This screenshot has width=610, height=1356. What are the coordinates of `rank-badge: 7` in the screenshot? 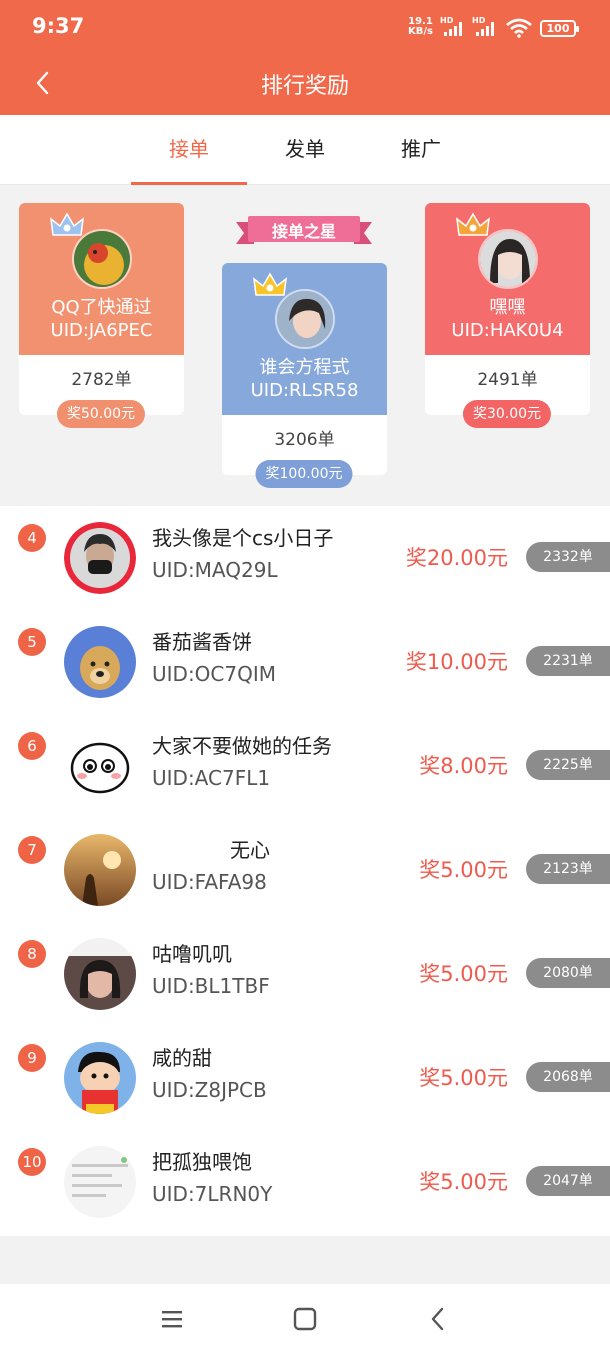 It's located at (32, 850).